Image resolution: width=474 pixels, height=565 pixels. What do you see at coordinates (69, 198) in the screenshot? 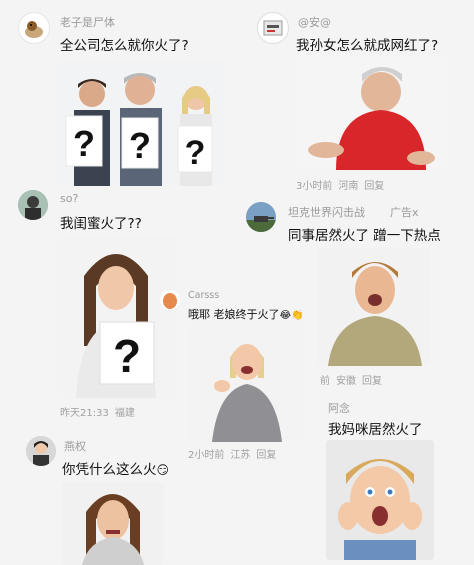
I see `username: so?` at bounding box center [69, 198].